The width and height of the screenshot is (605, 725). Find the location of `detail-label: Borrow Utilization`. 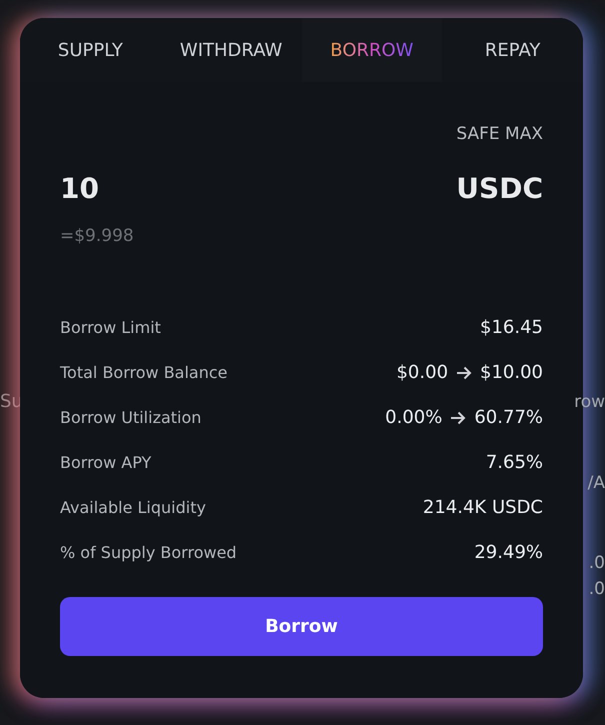

detail-label: Borrow Utilization is located at coordinates (131, 417).